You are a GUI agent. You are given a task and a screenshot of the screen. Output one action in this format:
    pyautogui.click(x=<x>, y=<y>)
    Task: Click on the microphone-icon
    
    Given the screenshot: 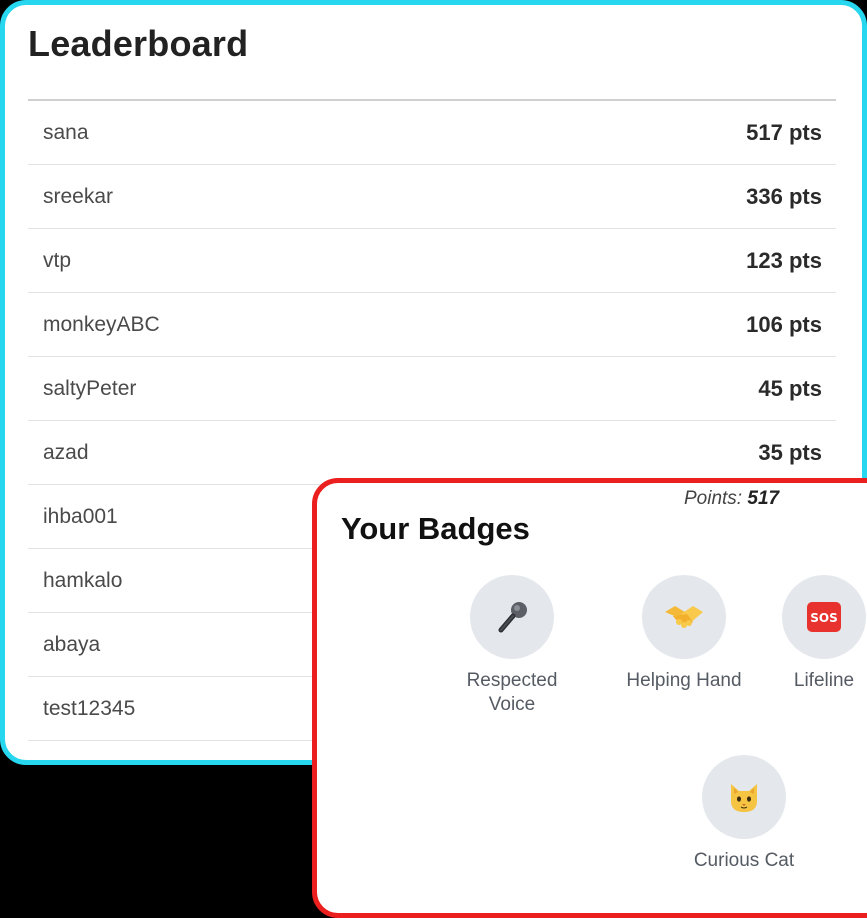 What is the action you would take?
    pyautogui.click(x=512, y=617)
    